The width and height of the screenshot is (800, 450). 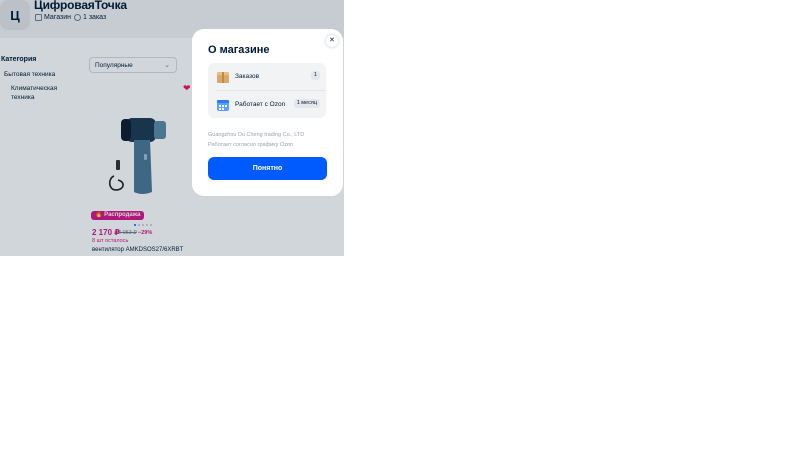 I want to click on stat-ozon-since-label: Работает с Ozon, so click(x=260, y=104).